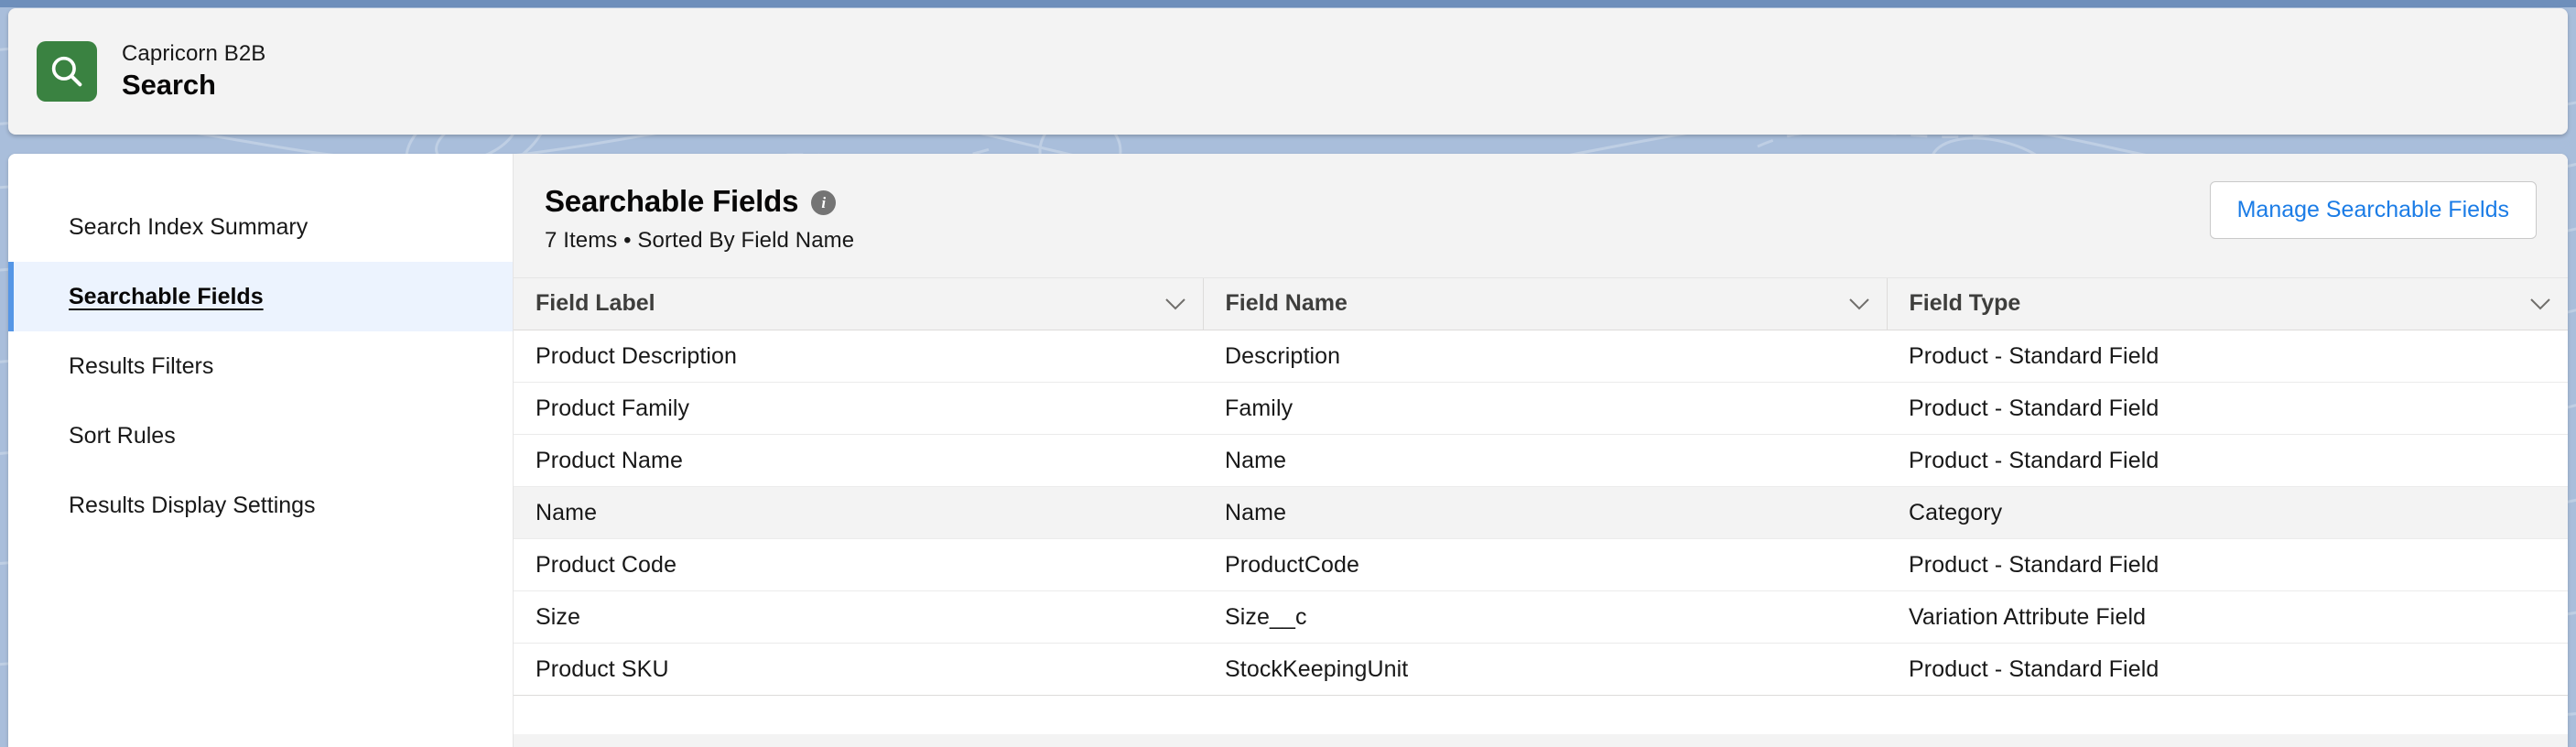 The height and width of the screenshot is (747, 2576). I want to click on table-header-row: Field Label Field Name Field Type, so click(1541, 304).